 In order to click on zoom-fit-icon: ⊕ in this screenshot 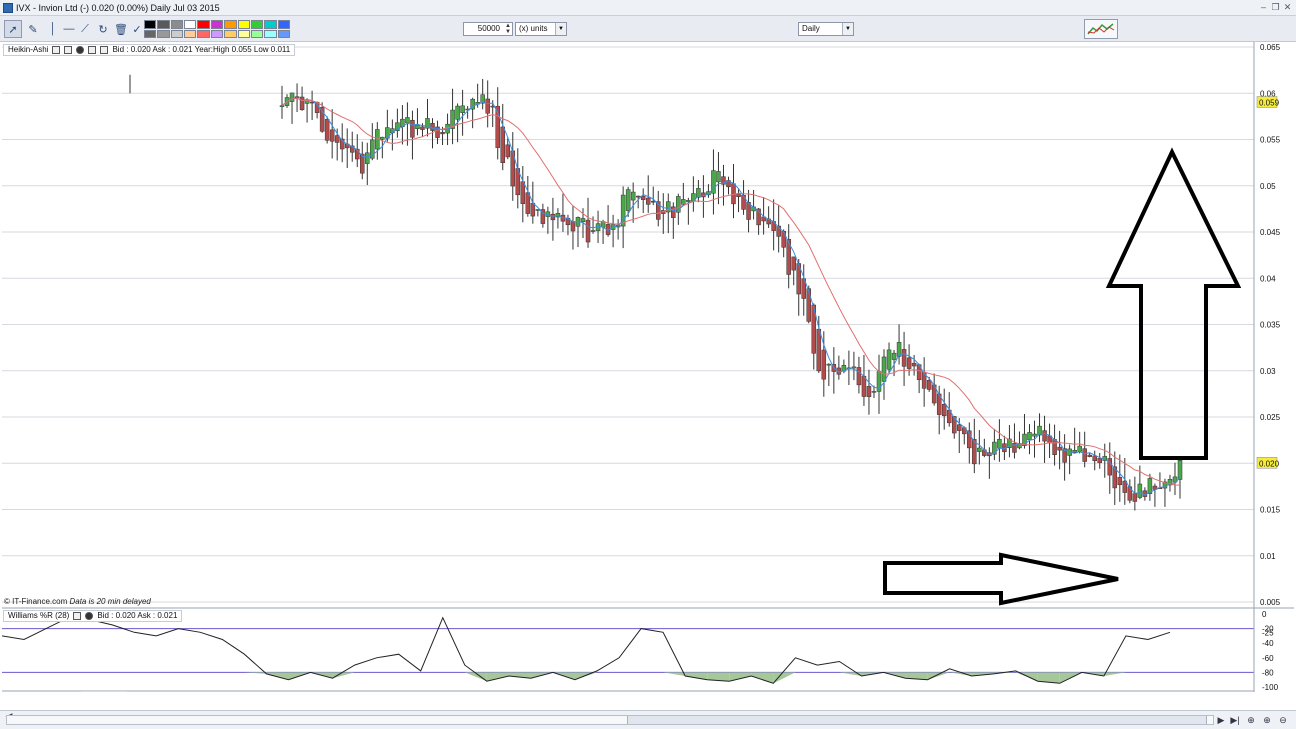, I will do `click(1251, 720)`.